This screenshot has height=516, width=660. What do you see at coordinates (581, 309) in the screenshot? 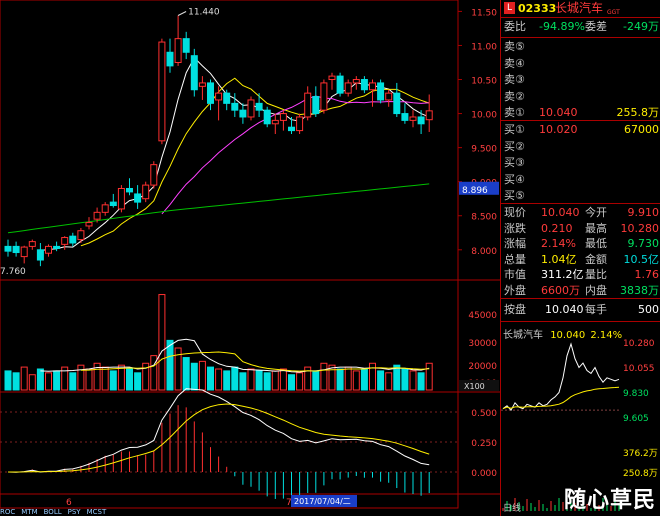
I see `anpan-row: 按盘 10.040 每手 500` at bounding box center [581, 309].